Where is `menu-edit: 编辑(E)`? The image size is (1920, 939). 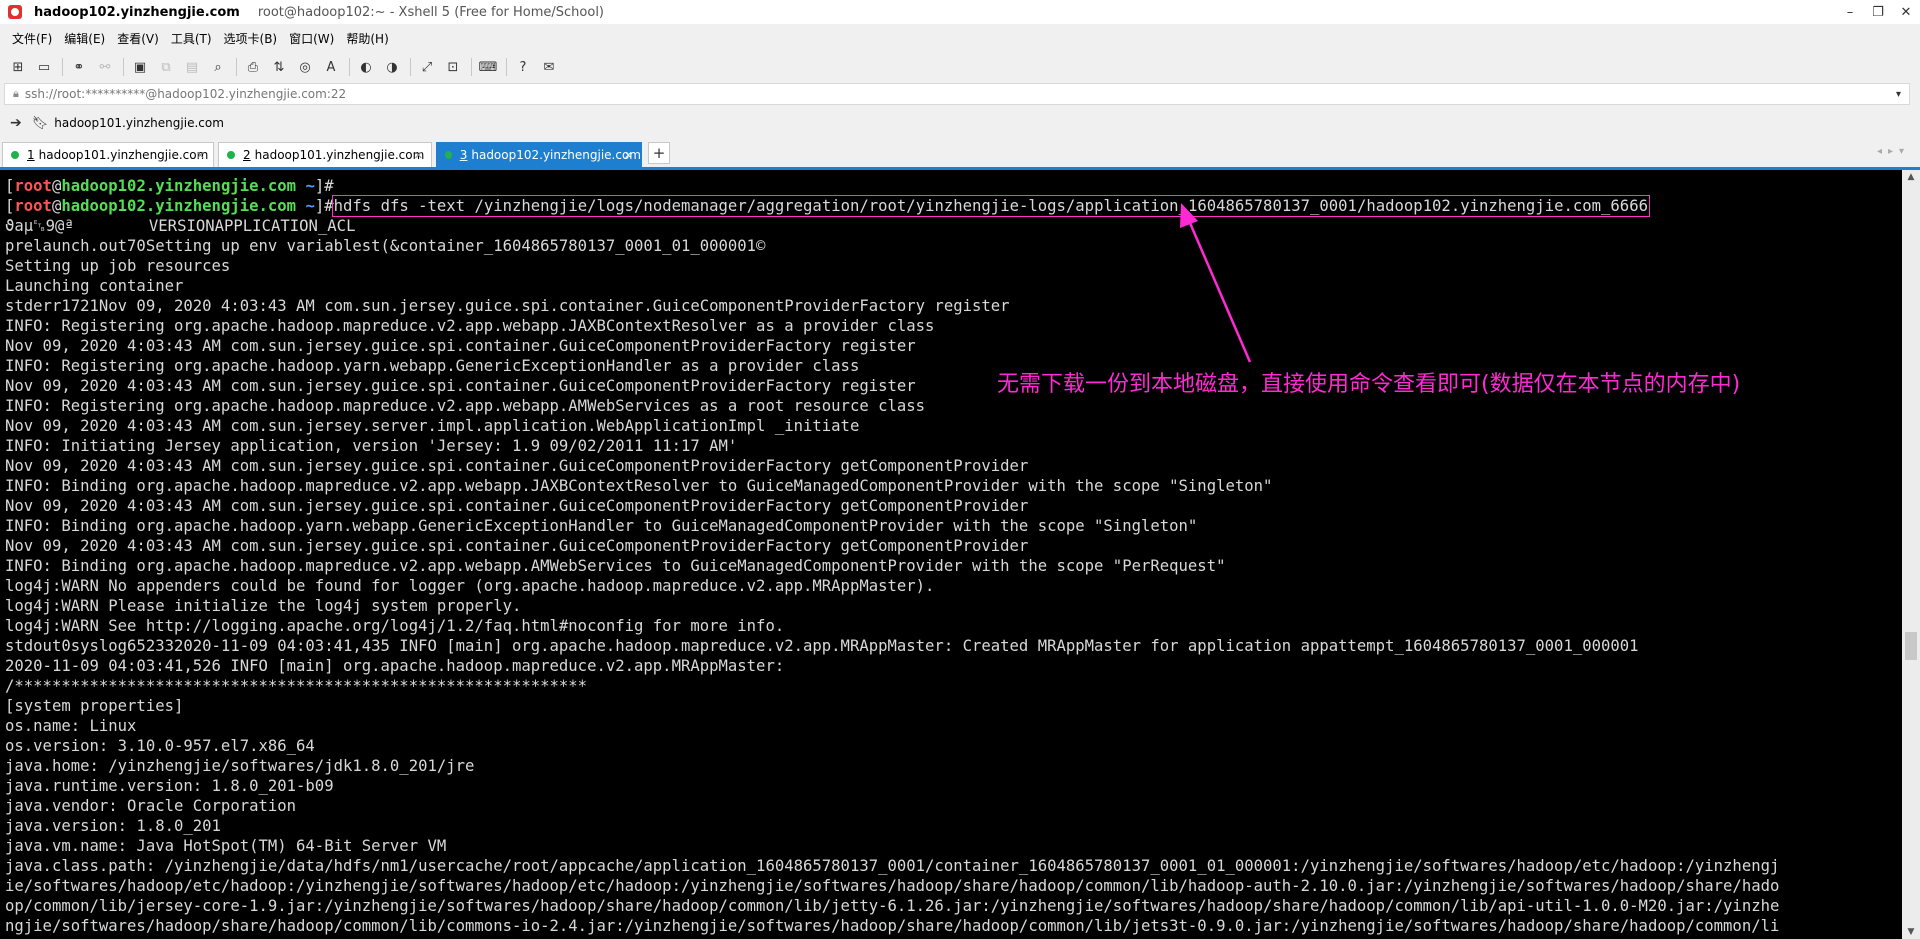 menu-edit: 编辑(E) is located at coordinates (84, 38).